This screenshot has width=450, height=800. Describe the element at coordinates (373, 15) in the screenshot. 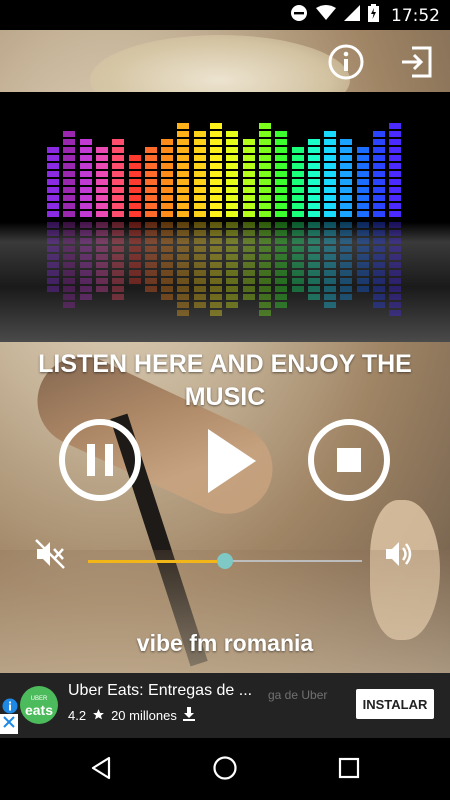

I see `battery-charging-icon` at that location.